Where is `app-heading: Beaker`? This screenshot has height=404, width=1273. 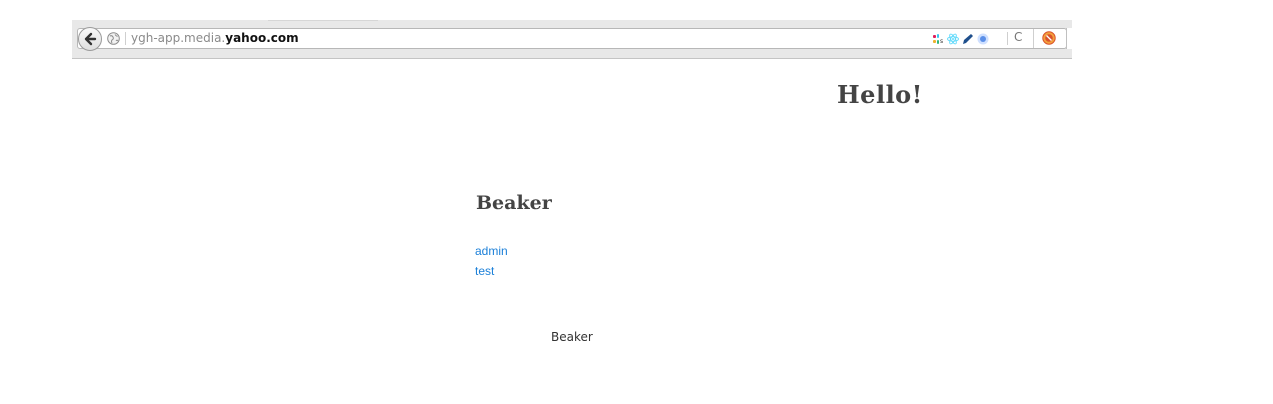 app-heading: Beaker is located at coordinates (514, 203).